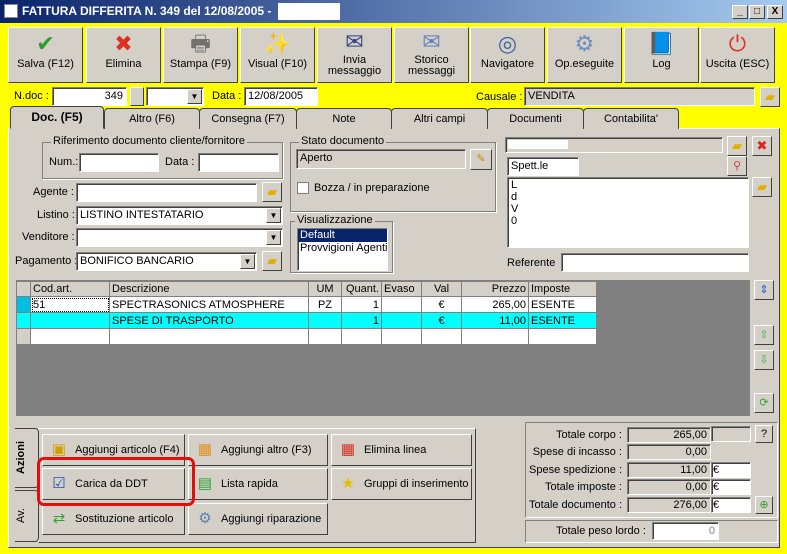  I want to click on toolbar-button-8: 📘 Log, so click(661, 55).